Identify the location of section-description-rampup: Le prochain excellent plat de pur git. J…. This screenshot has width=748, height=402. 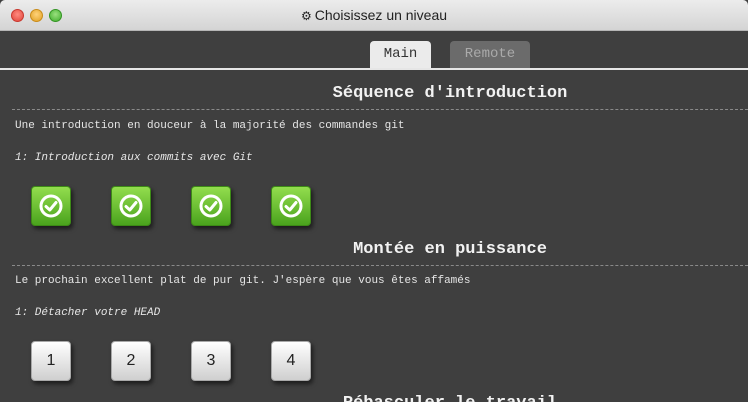
(243, 281).